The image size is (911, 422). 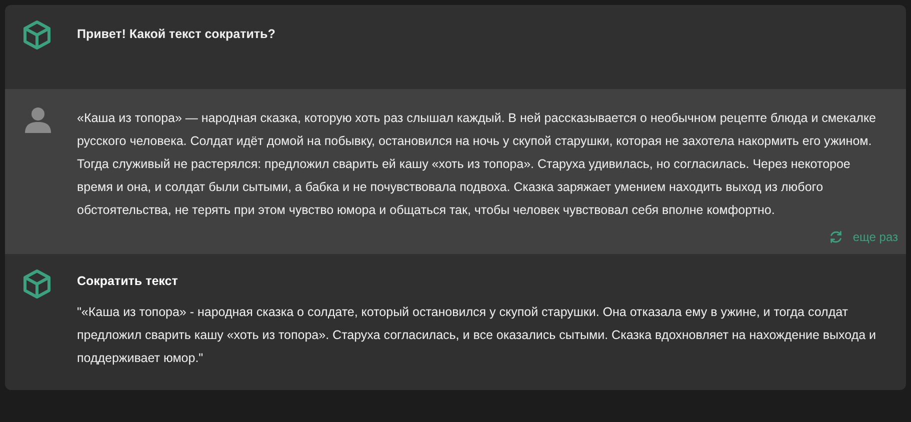 I want to click on message-text: "«Каша из топора» - народная сказка о солдате, который остановился у скупой старушки. Она отказала ему в ужине, и тогда солдат предложил сварить кашу «хоть из топора». Старуха согласилась, и все оказались сытыми. Сказка вдохновляет на нахождение выхода и поддерживает юмор.", so click(x=477, y=335).